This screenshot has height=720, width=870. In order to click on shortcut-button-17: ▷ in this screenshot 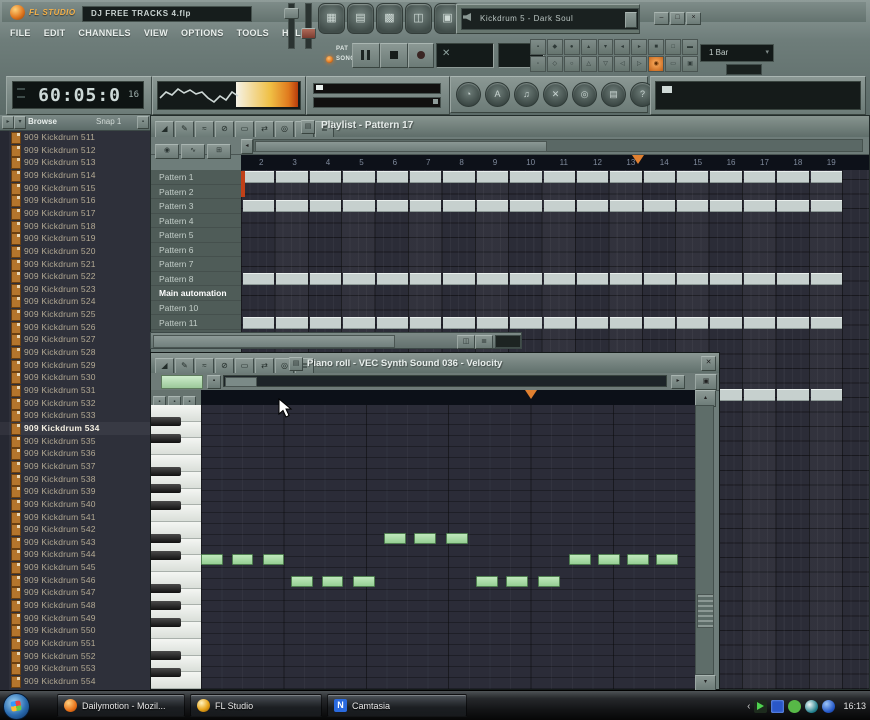, I will do `click(639, 64)`.